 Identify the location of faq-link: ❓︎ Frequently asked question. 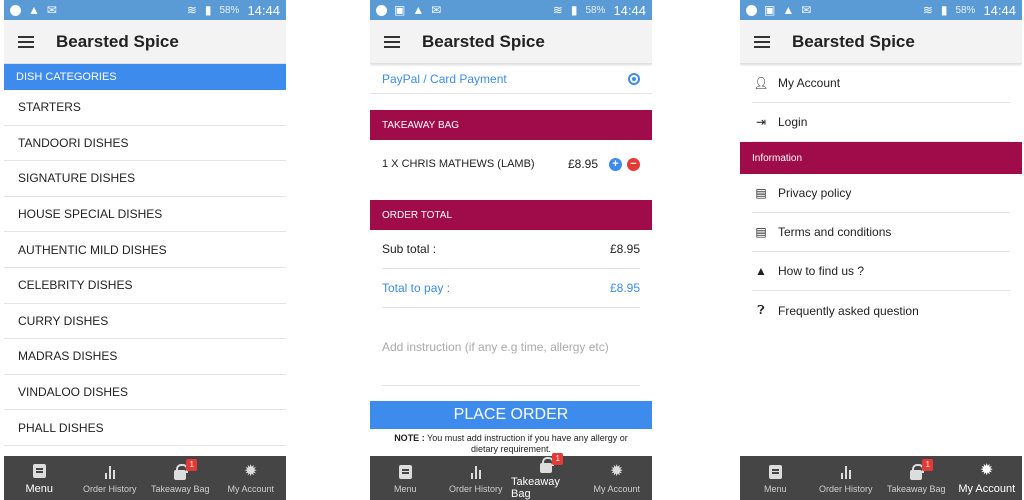
(881, 310).